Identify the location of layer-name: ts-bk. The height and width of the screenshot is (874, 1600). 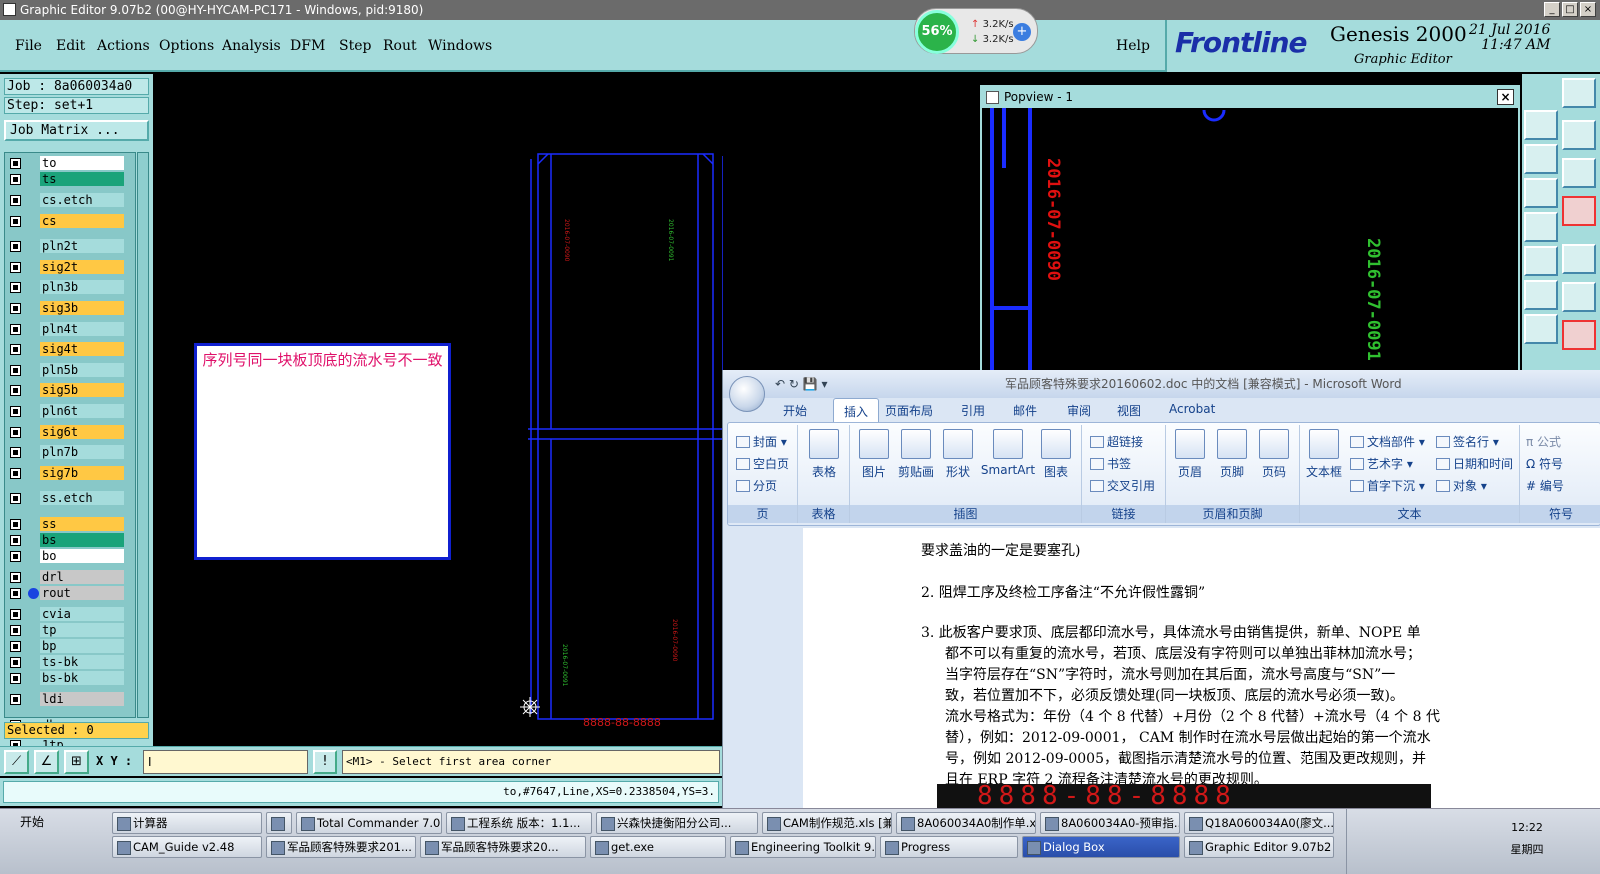
(82, 662).